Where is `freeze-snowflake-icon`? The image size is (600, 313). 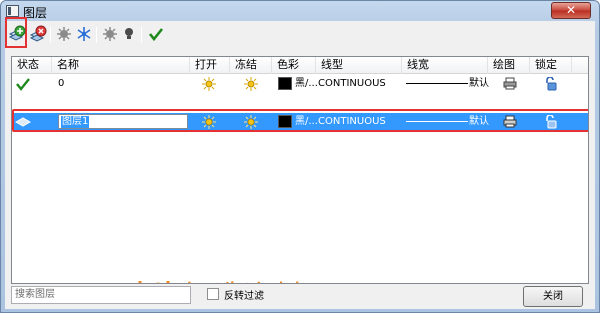 freeze-snowflake-icon is located at coordinates (84, 34).